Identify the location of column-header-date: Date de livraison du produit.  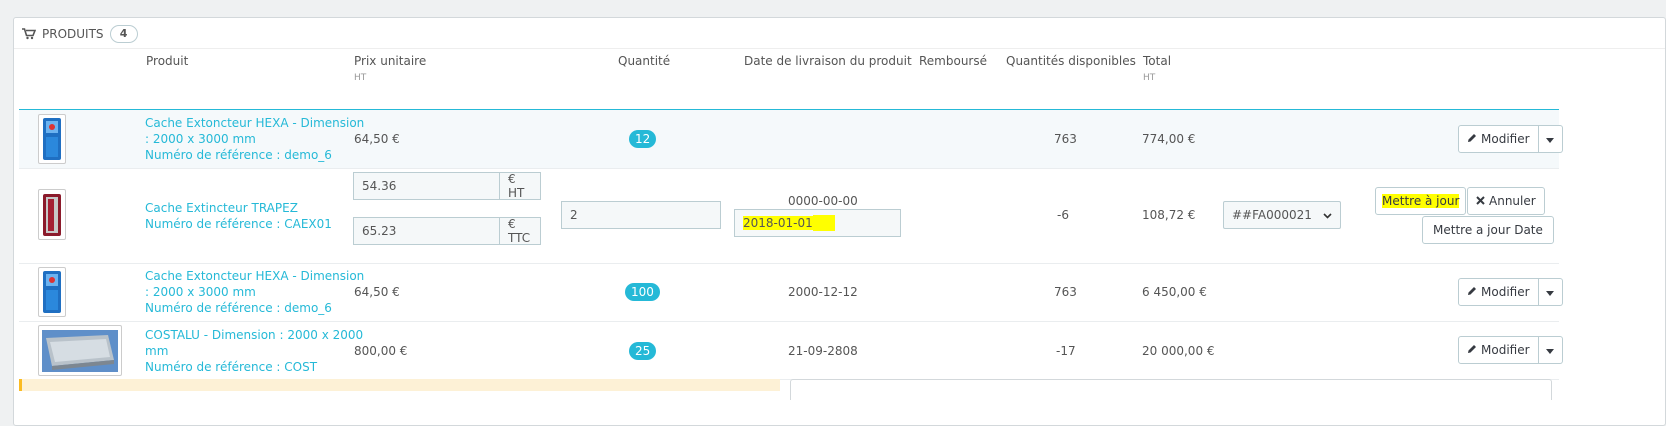
(828, 61).